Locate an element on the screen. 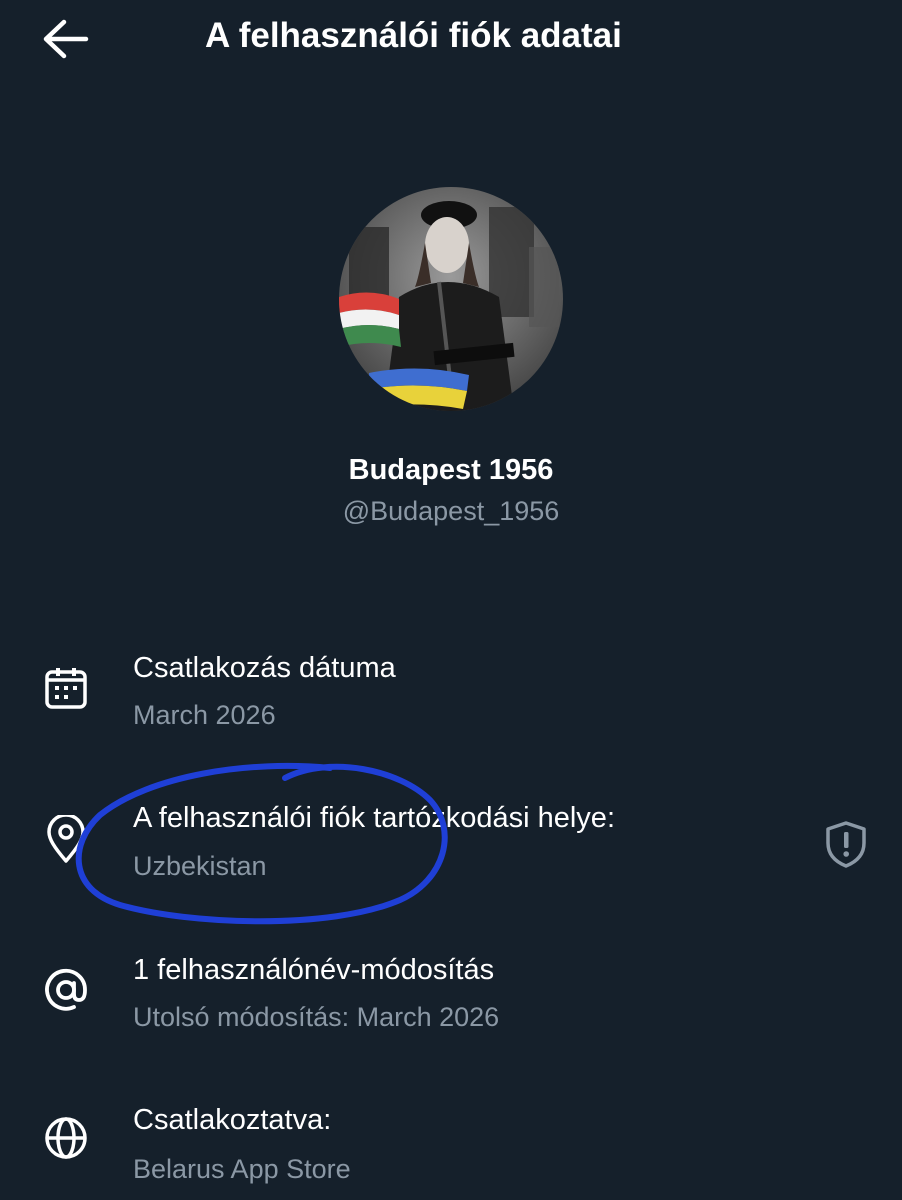  username-changes-value: Utolsó módosítás: March 2026 is located at coordinates (316, 1017).